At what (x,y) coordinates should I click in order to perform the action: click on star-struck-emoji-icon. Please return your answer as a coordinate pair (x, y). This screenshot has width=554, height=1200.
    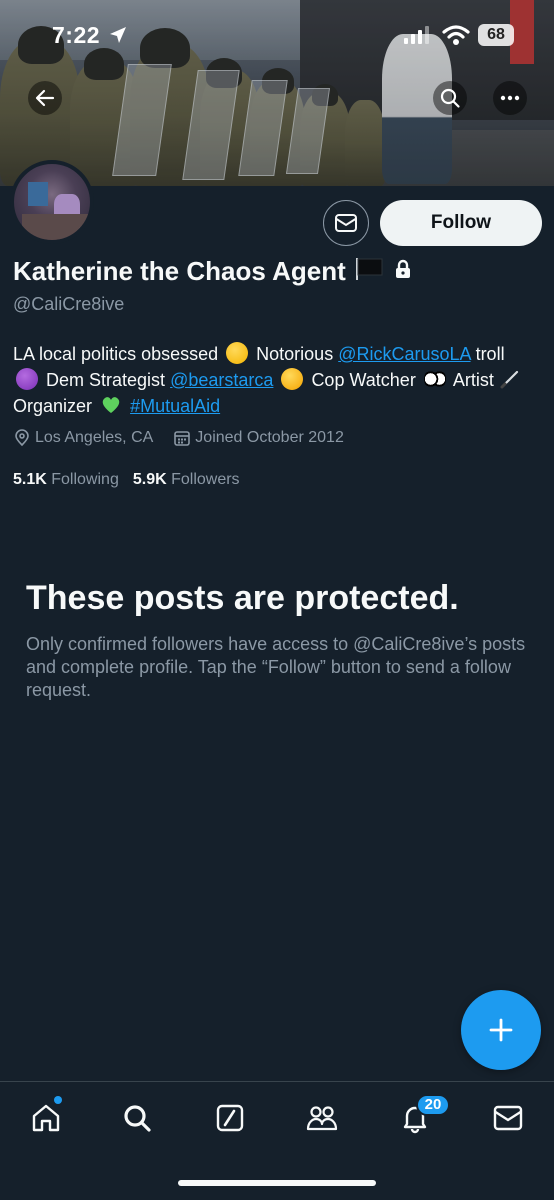
    Looking at the image, I should click on (292, 379).